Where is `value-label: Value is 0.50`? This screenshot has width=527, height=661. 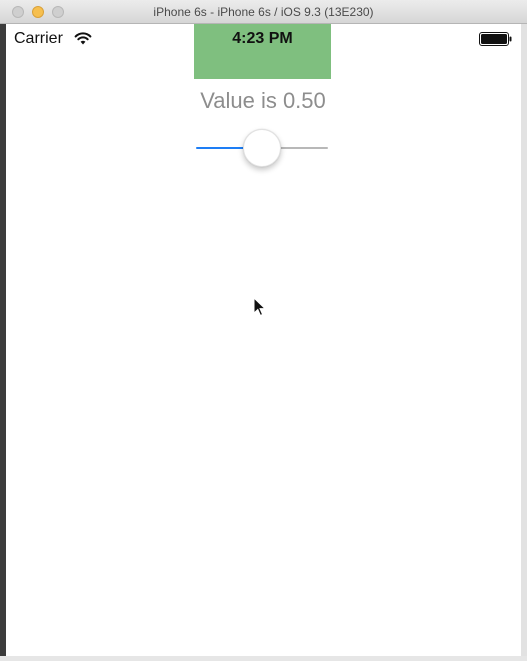
value-label: Value is 0.50 is located at coordinates (263, 100).